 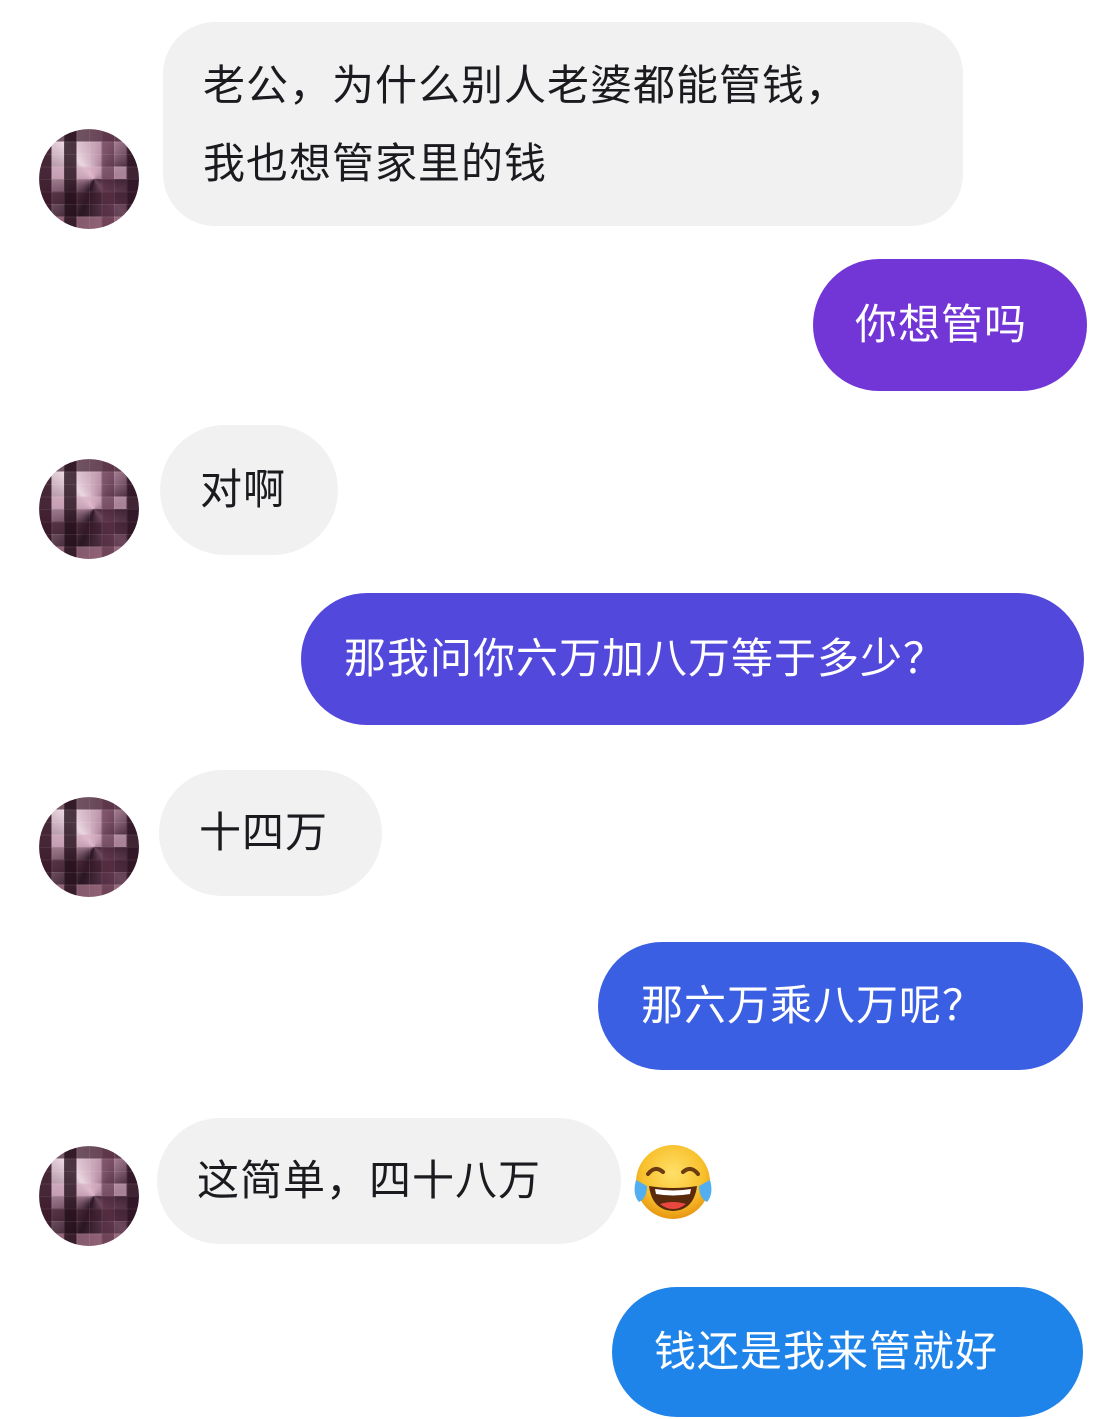 I want to click on outgoing-message-bubble: 你想管吗, so click(x=950, y=325).